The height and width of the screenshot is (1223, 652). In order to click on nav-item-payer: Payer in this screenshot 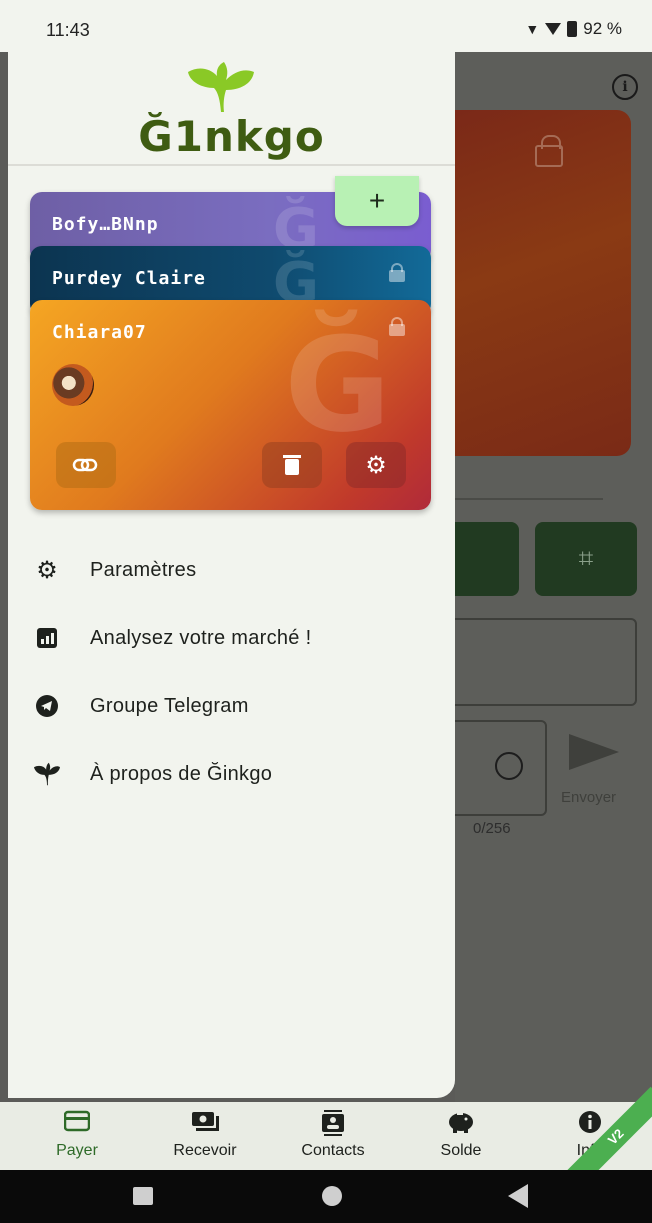, I will do `click(77, 1136)`.